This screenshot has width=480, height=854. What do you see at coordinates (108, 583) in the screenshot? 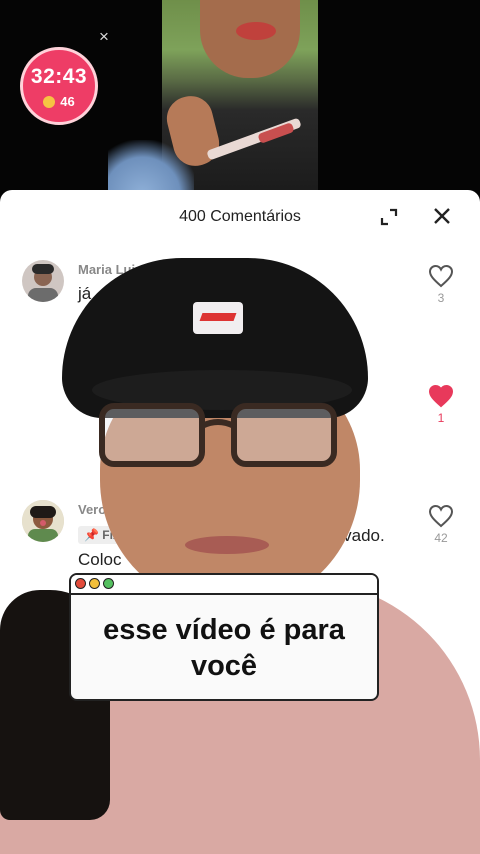
I see `window-dot-green` at bounding box center [108, 583].